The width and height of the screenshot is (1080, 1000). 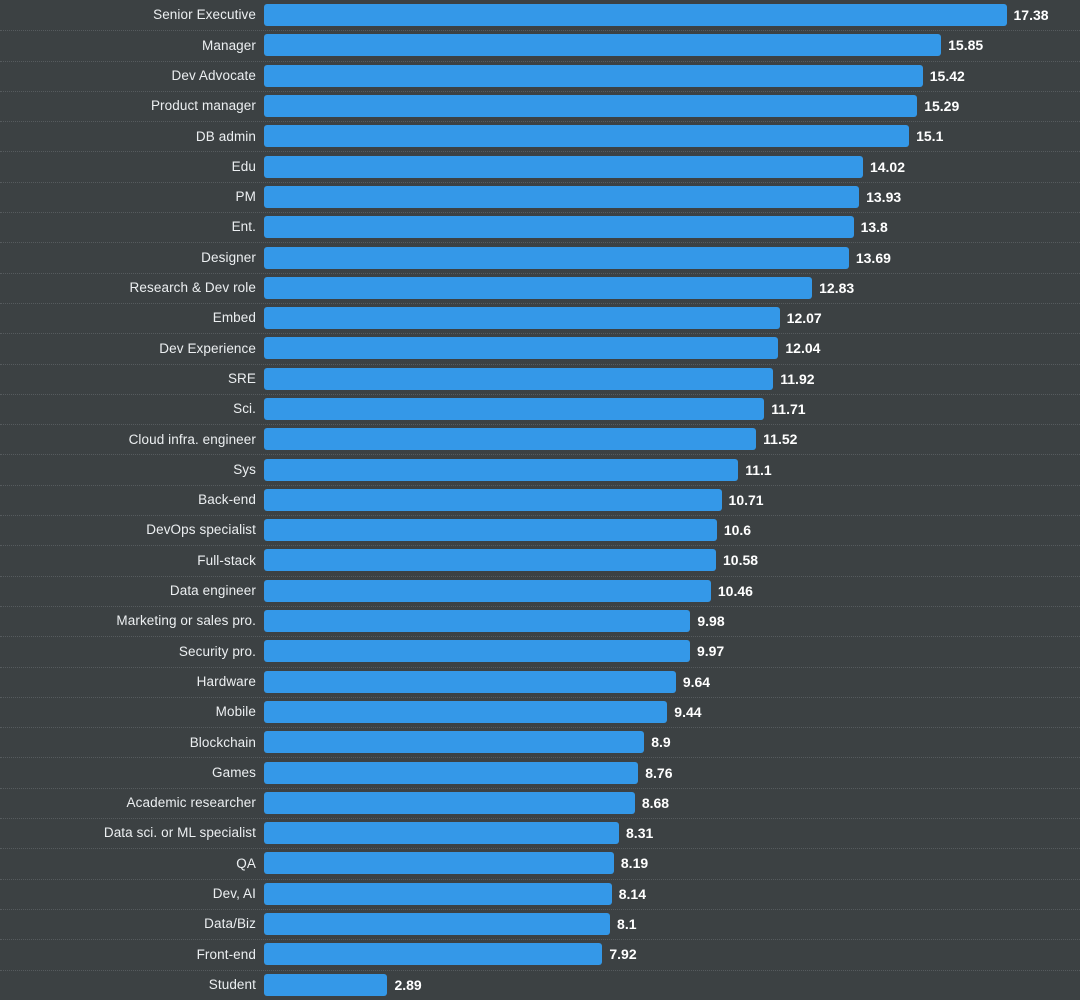 I want to click on value-label: 9.98, so click(x=711, y=621).